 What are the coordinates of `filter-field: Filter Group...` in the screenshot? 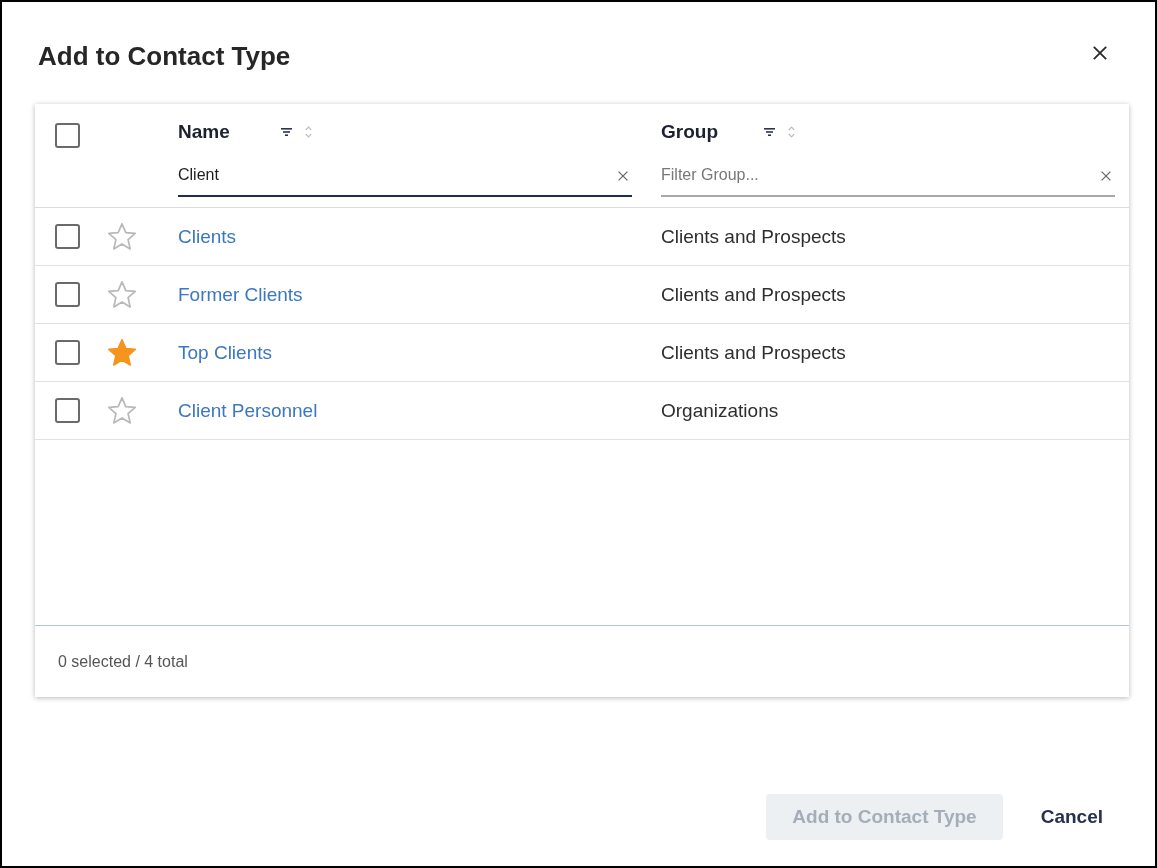 It's located at (888, 176).